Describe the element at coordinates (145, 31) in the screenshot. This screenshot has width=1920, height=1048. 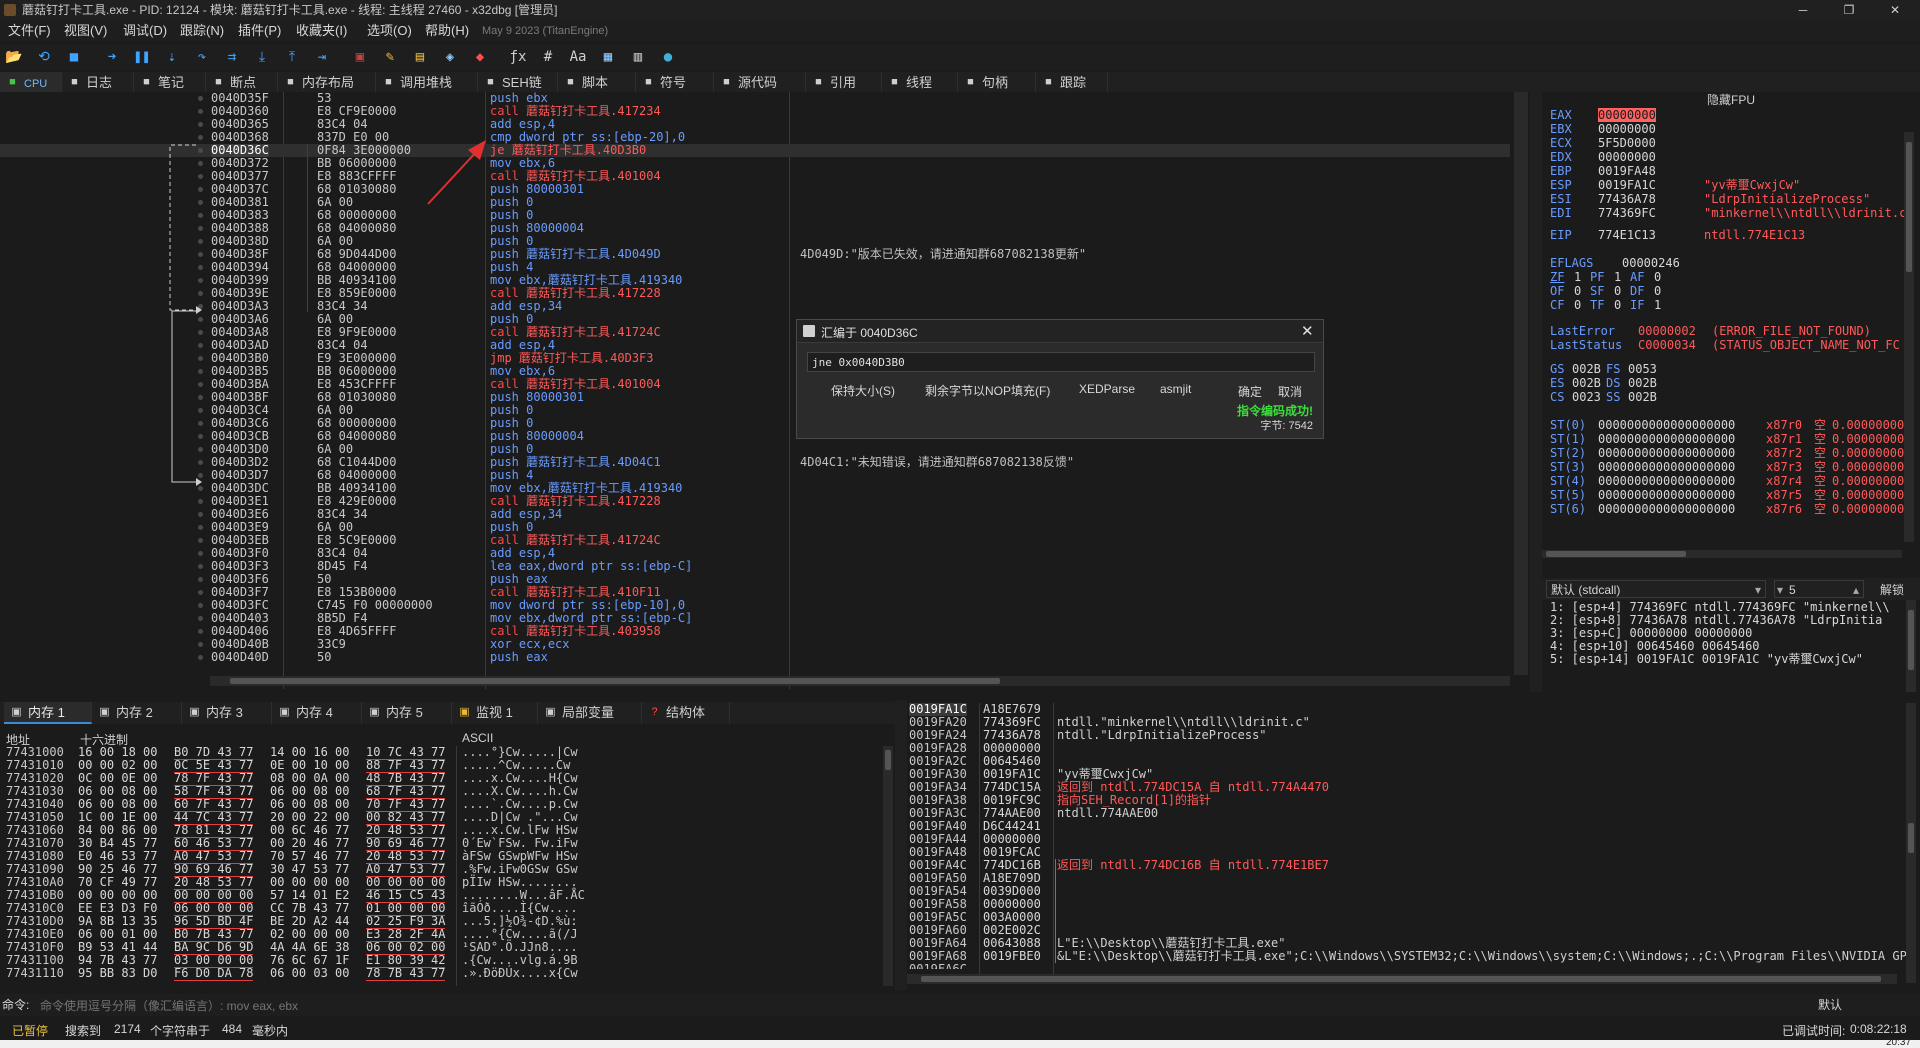
I see `menu-debug: 调试(D)` at that location.